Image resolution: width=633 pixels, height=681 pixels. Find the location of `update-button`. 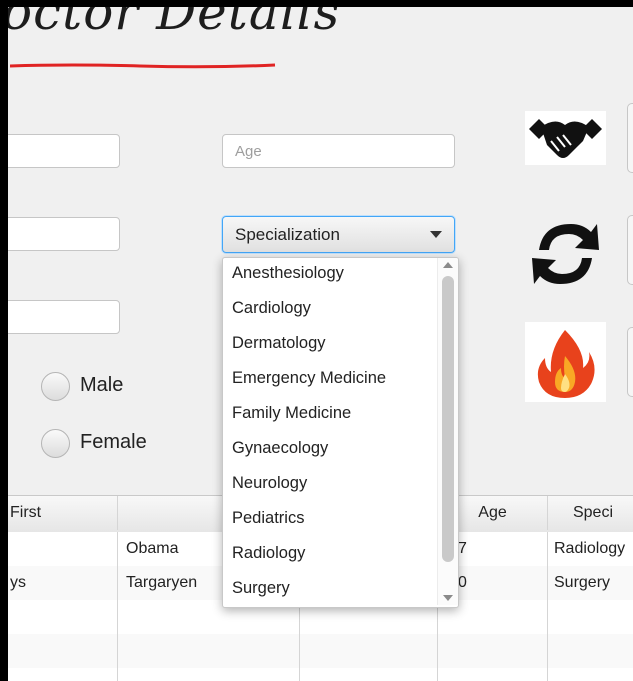

update-button is located at coordinates (630, 250).